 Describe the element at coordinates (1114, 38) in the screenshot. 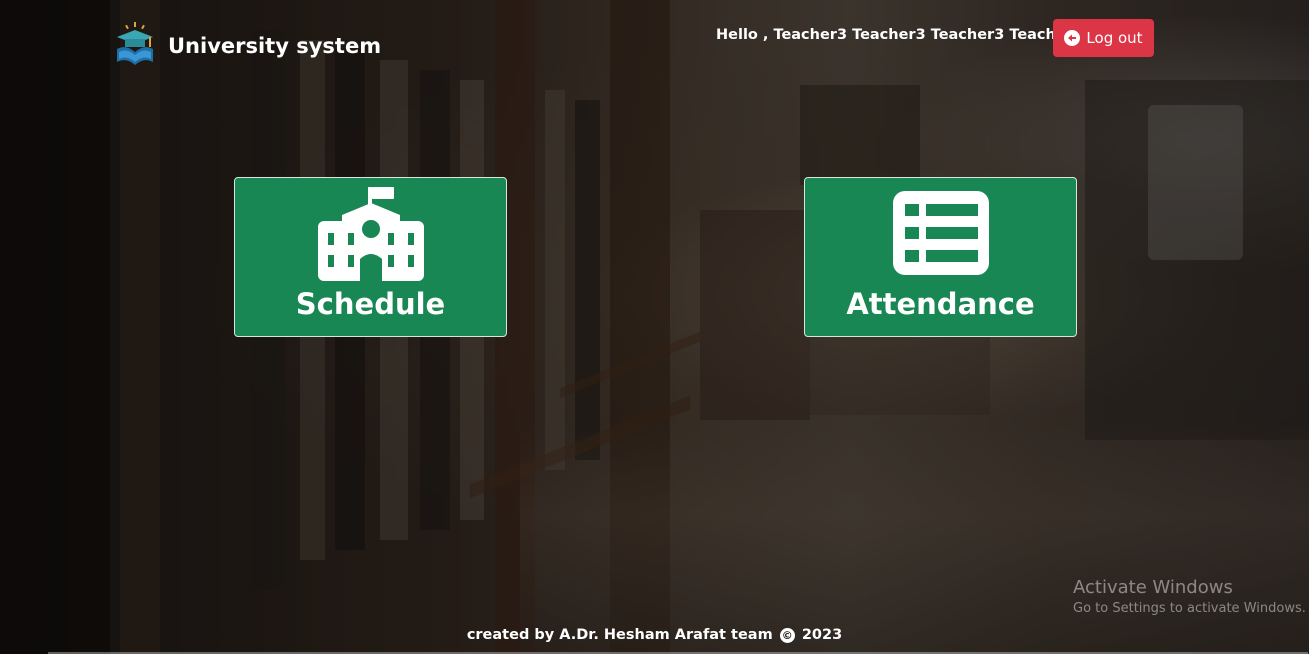

I see `logout-label: Log out` at that location.